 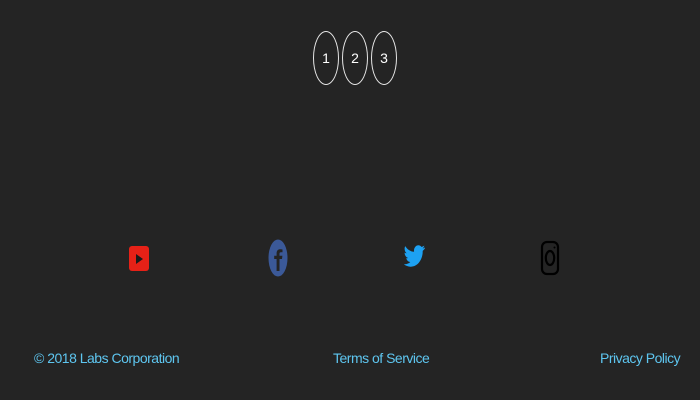 I want to click on facebook-link, so click(x=278, y=258).